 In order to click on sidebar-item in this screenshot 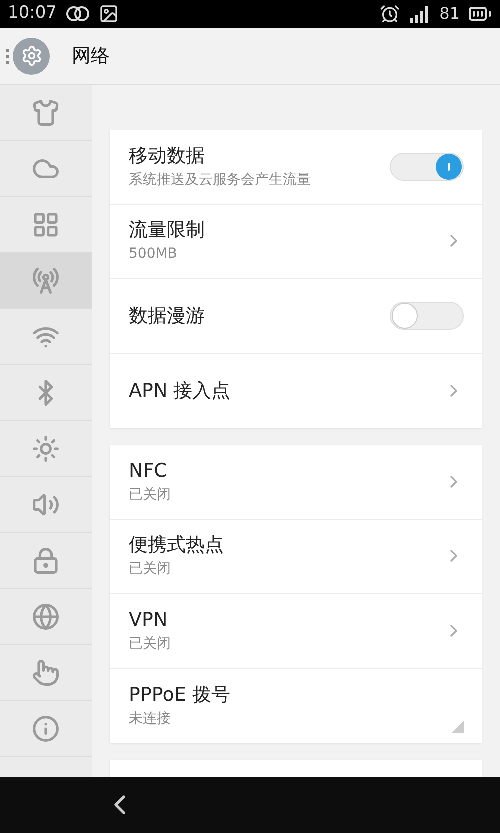, I will do `click(46, 281)`.